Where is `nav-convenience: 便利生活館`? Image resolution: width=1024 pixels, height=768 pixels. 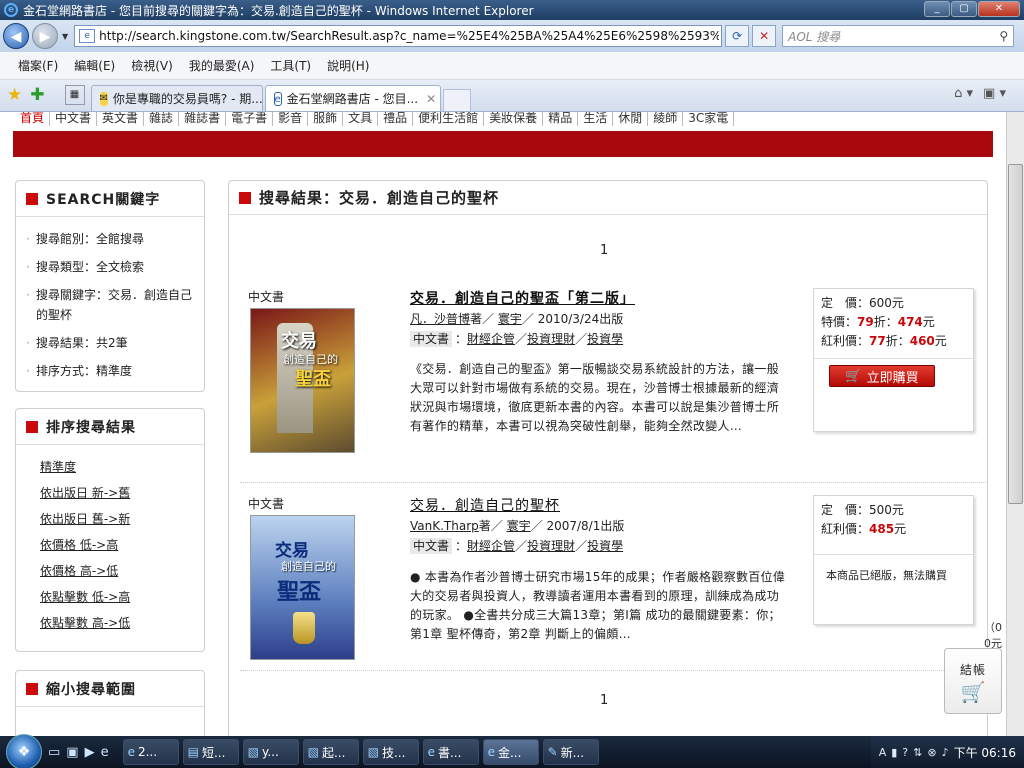 nav-convenience: 便利生活館 is located at coordinates (449, 119).